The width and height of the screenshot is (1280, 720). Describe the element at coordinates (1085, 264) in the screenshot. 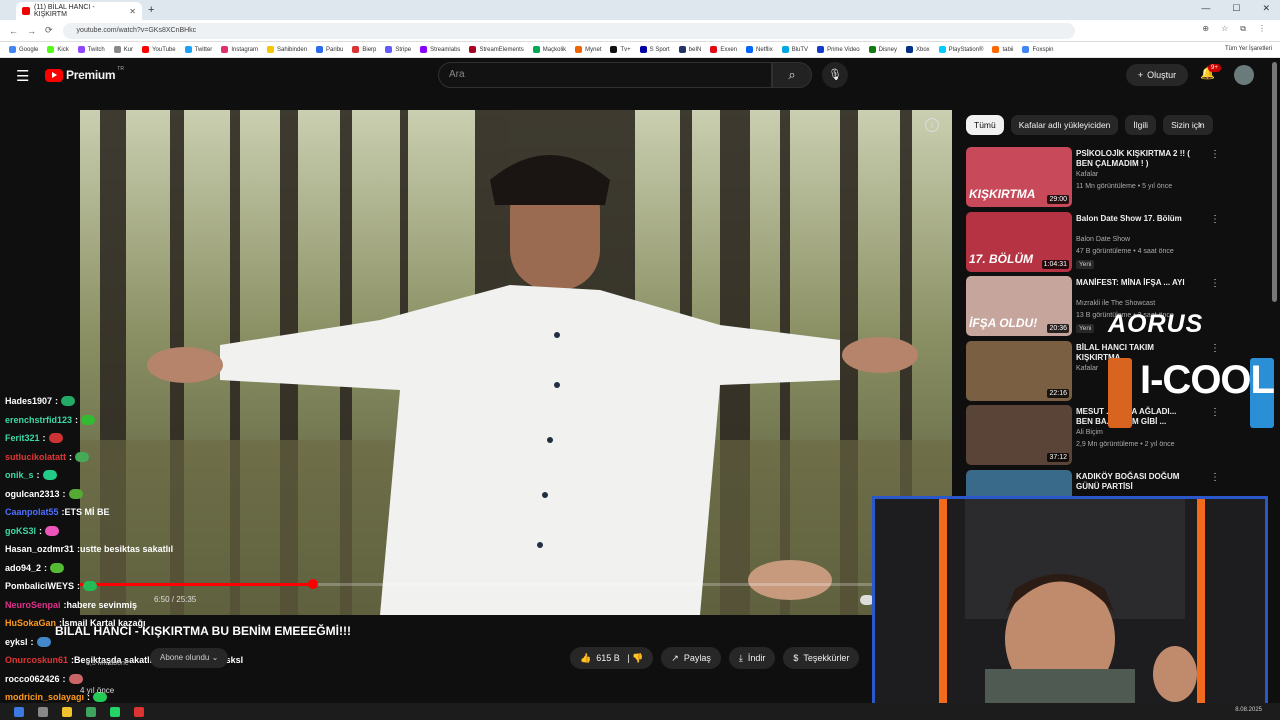

I see `new-badge: Yeni` at that location.